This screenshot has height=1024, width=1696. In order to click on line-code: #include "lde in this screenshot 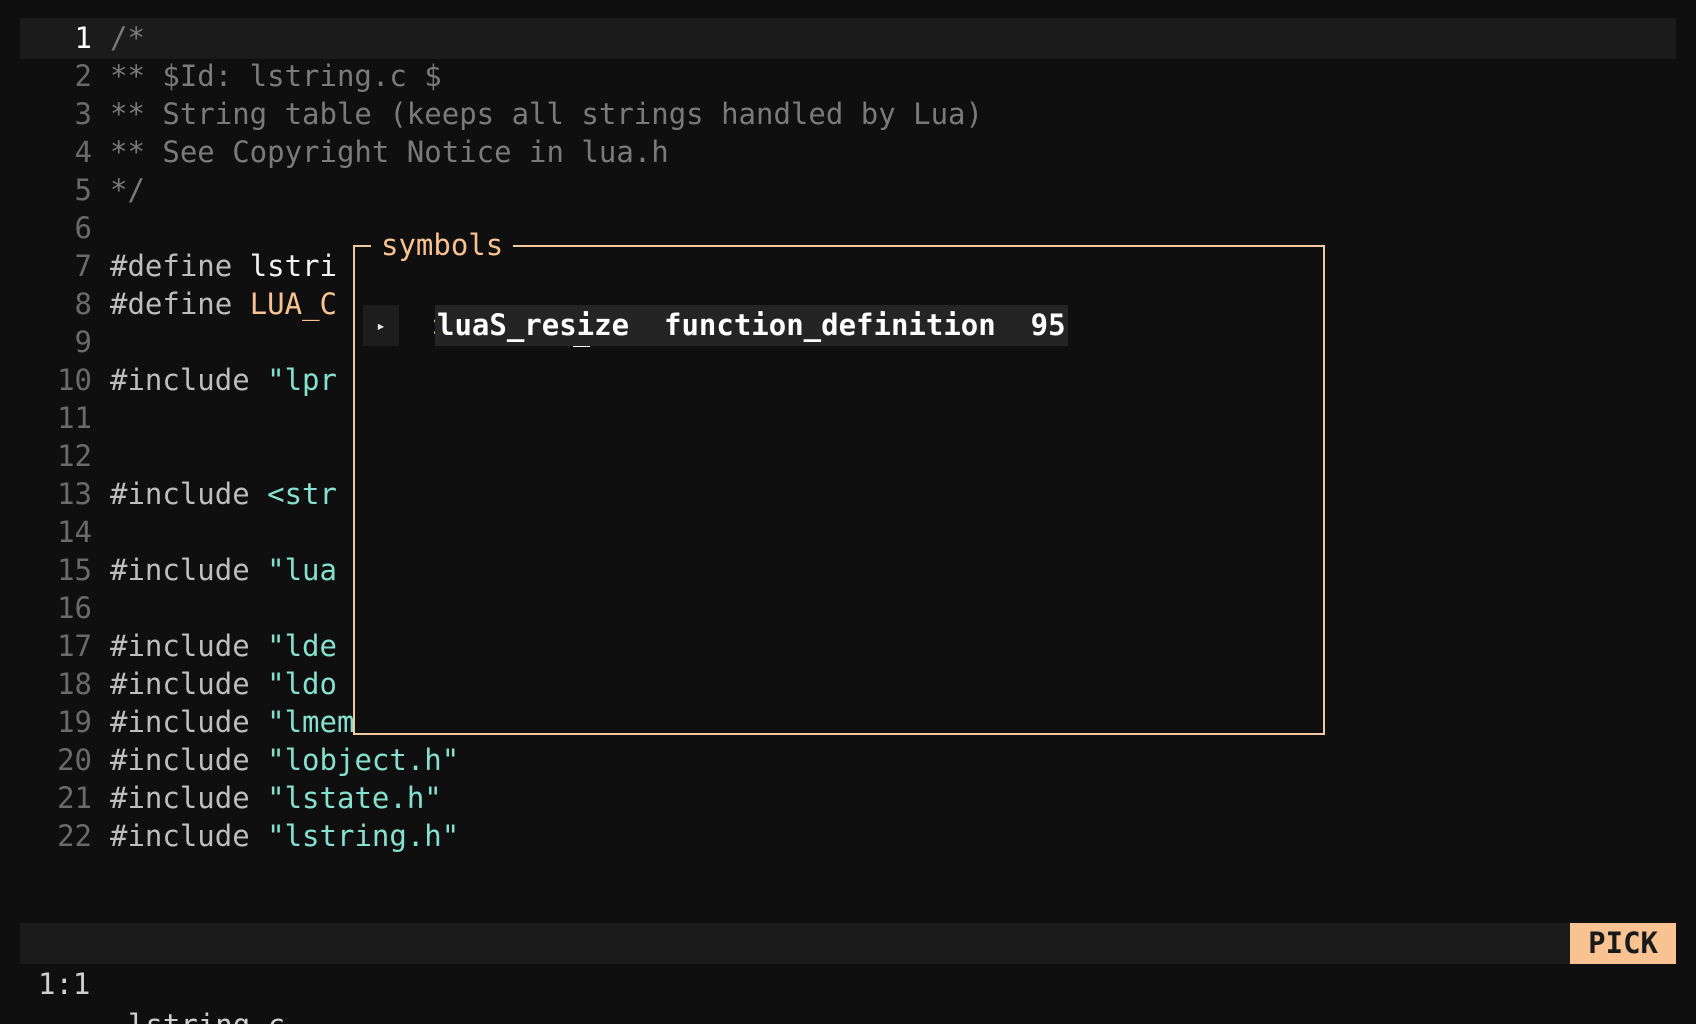, I will do `click(223, 646)`.